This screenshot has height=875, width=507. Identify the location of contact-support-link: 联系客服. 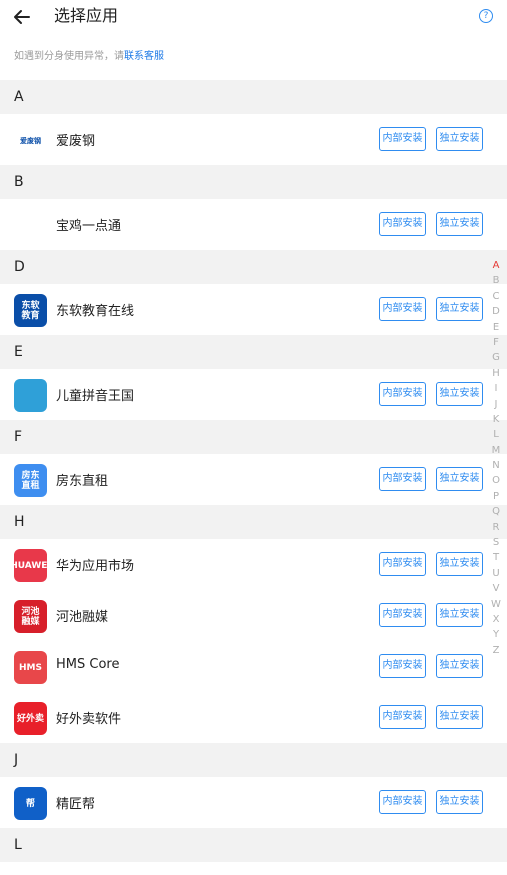
(144, 56).